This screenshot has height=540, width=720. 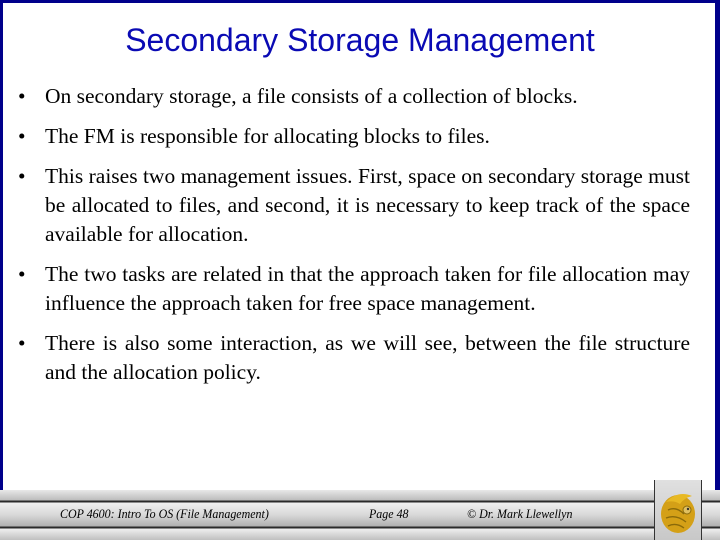 What do you see at coordinates (164, 513) in the screenshot?
I see `footer-course: COP 4600: Intro To OS (File Management)` at bounding box center [164, 513].